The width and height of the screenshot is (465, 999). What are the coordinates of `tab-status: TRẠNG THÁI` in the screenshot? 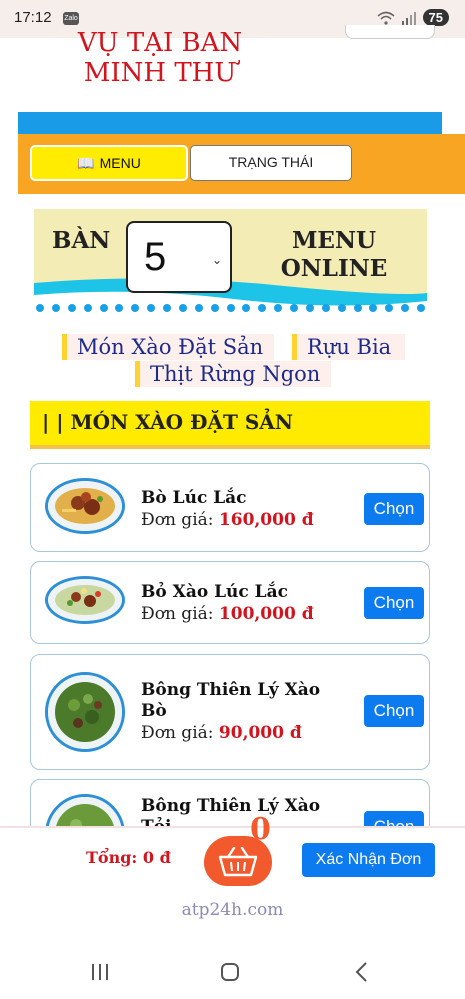 It's located at (271, 163).